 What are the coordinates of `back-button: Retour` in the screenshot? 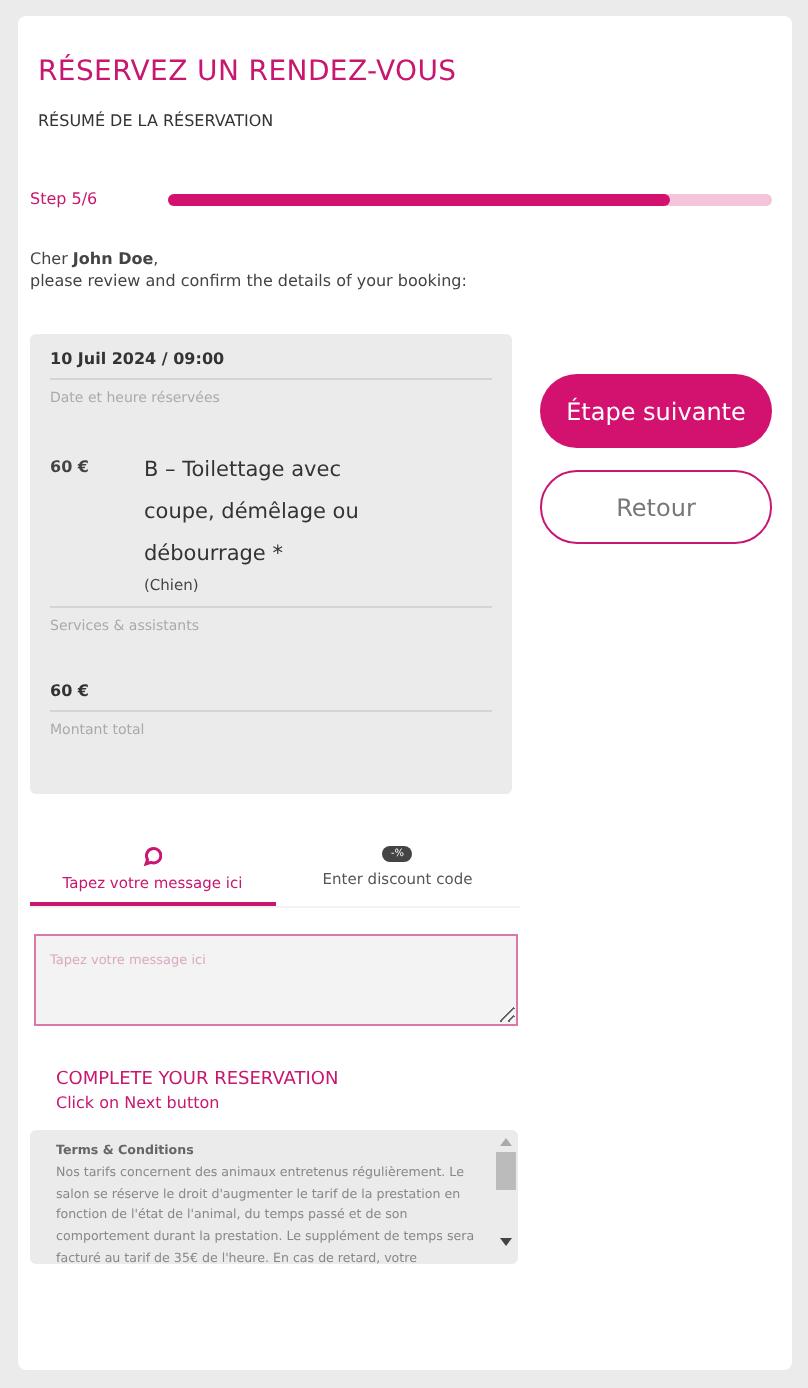 It's located at (656, 507).